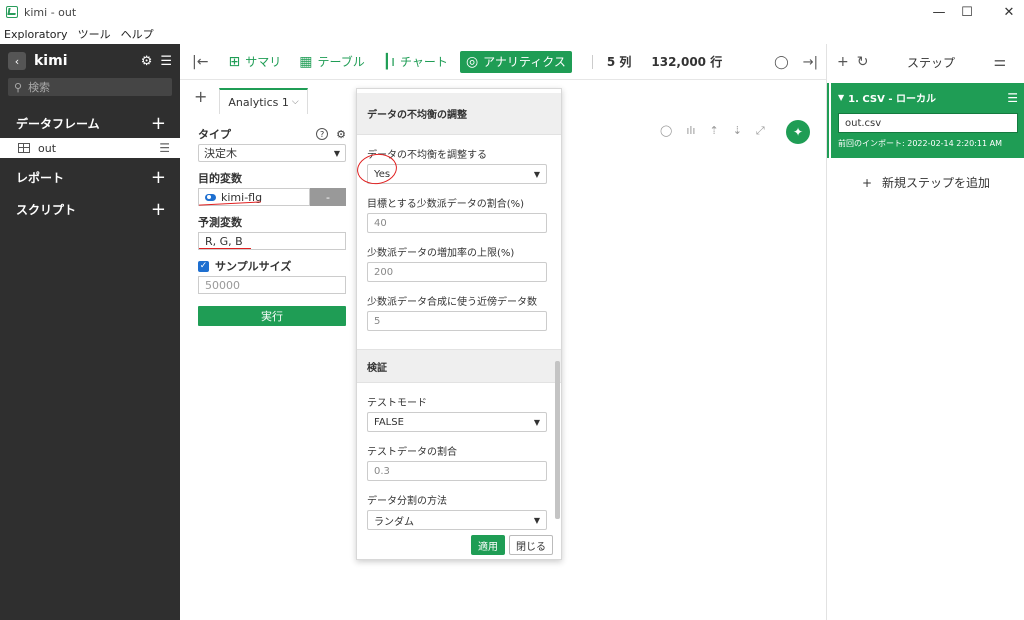 This screenshot has width=1024, height=620. Describe the element at coordinates (713, 131) in the screenshot. I see `upload-icon: ⇡` at that location.